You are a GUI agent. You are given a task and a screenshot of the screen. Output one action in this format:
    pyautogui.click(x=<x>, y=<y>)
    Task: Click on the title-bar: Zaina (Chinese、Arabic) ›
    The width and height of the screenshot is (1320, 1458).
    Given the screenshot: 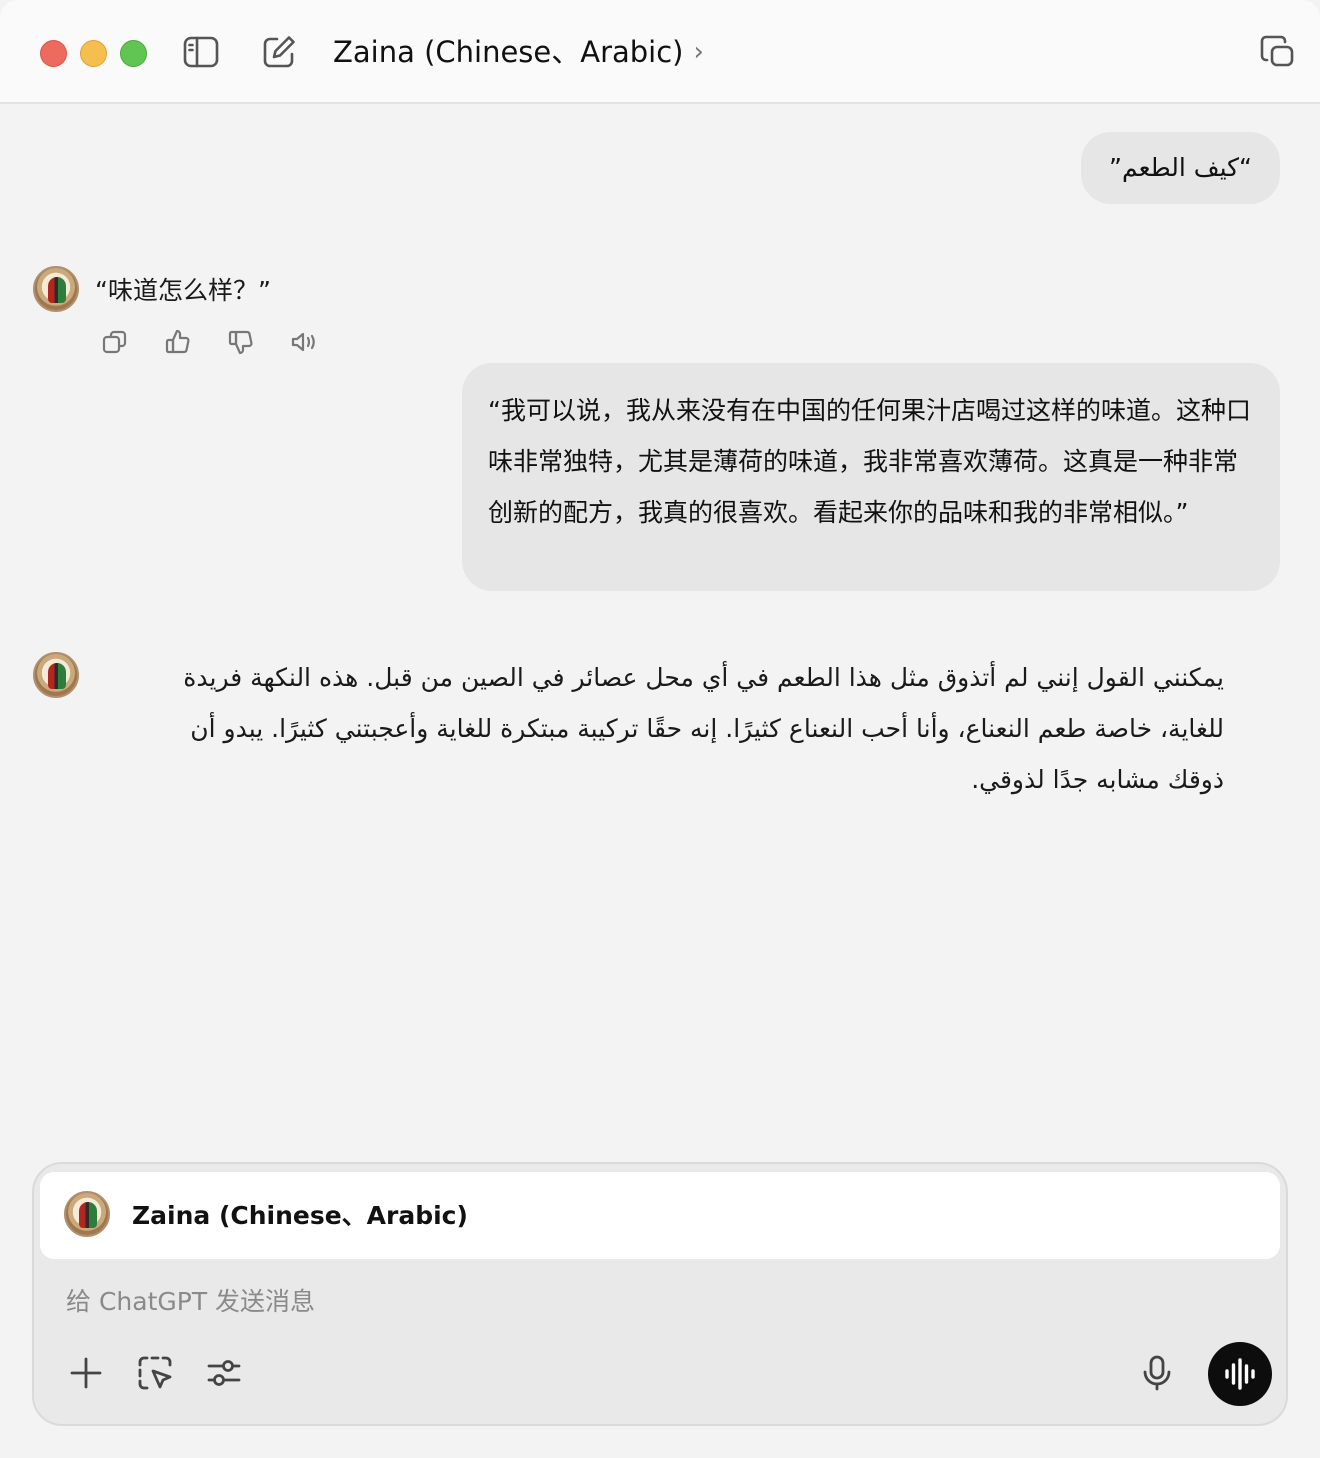 What is the action you would take?
    pyautogui.click(x=660, y=52)
    